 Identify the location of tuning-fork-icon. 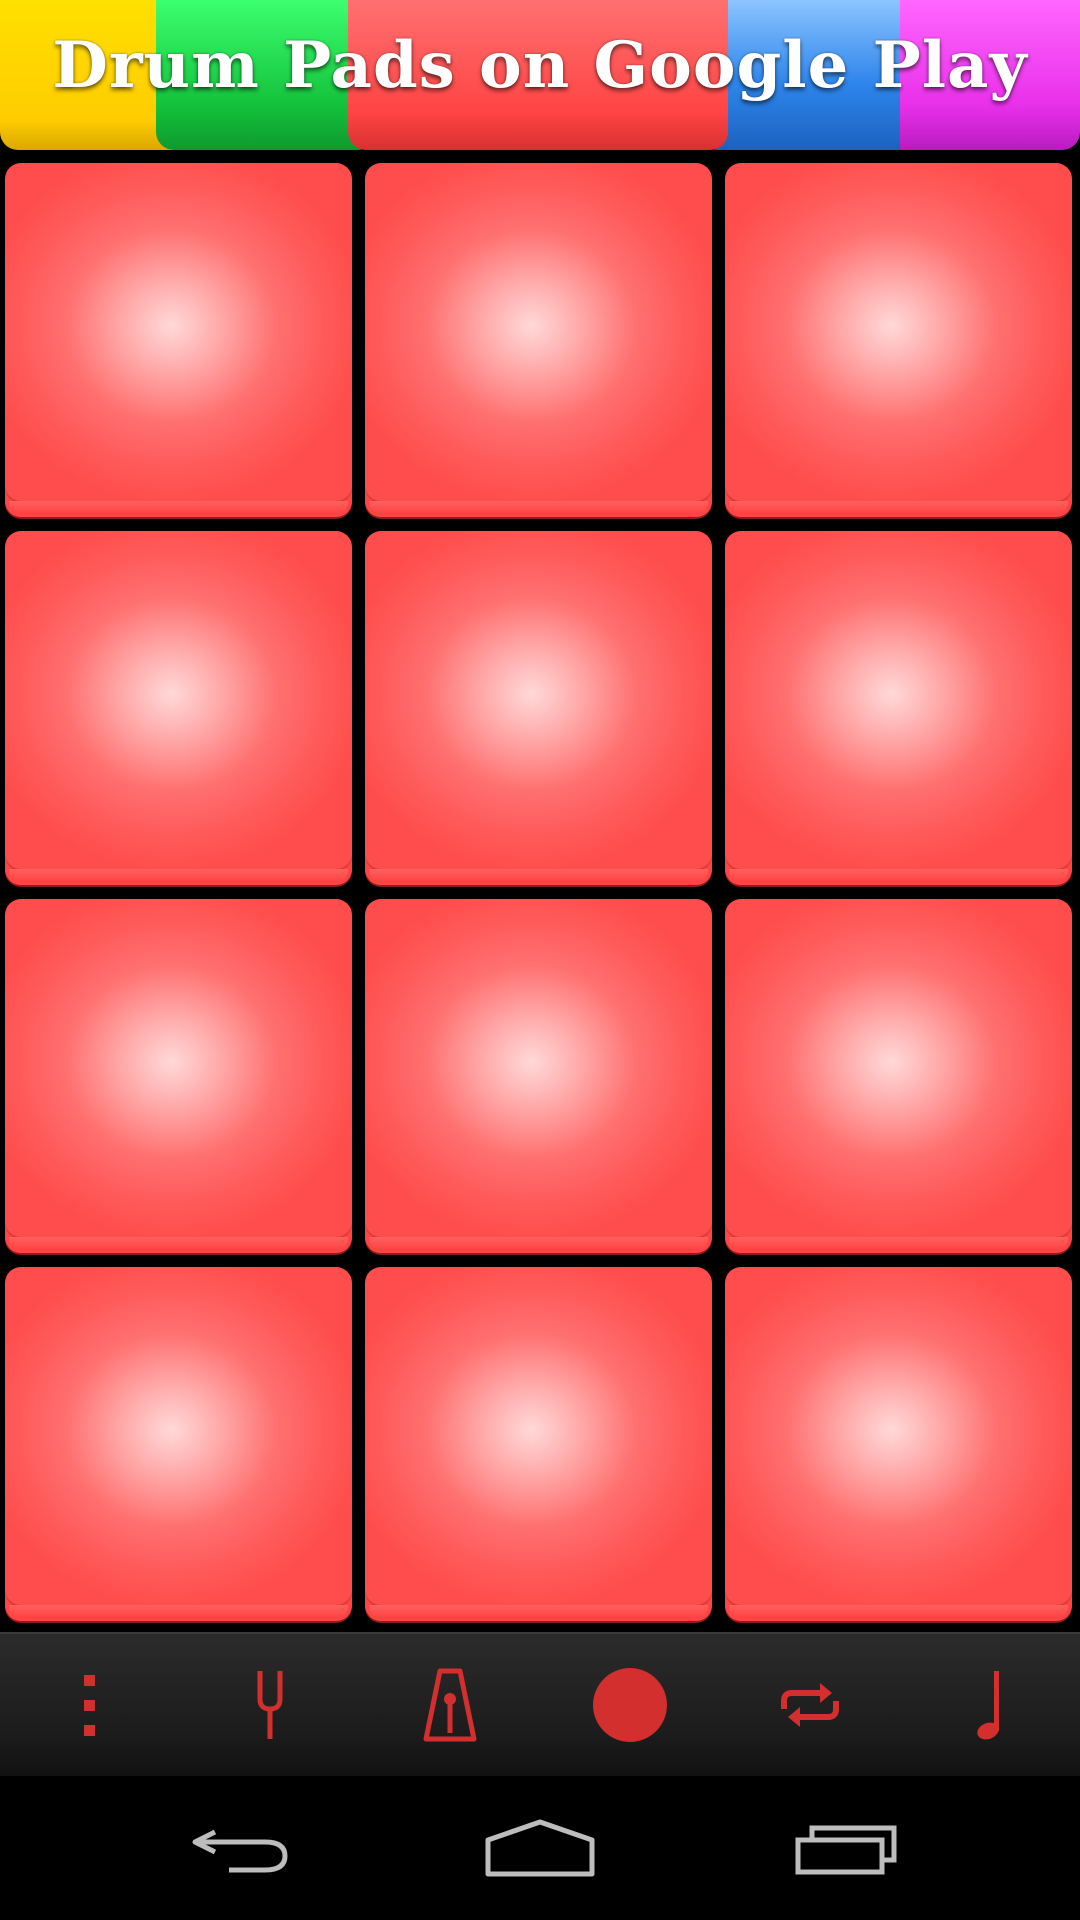
(270, 1705).